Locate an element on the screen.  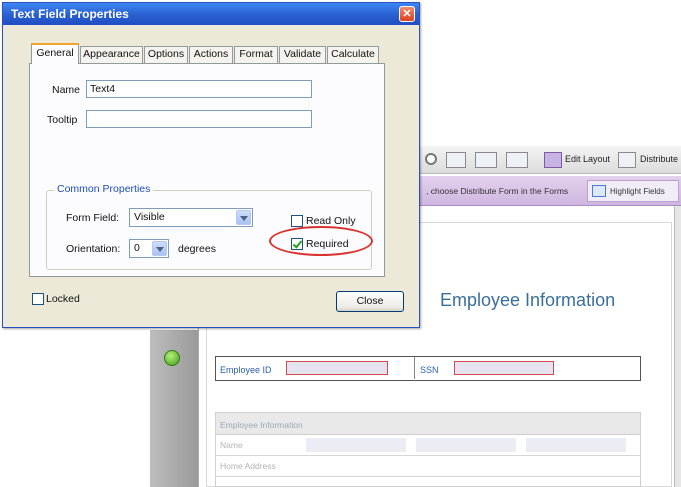
employee-id-row: Employee ID SSN is located at coordinates (428, 368).